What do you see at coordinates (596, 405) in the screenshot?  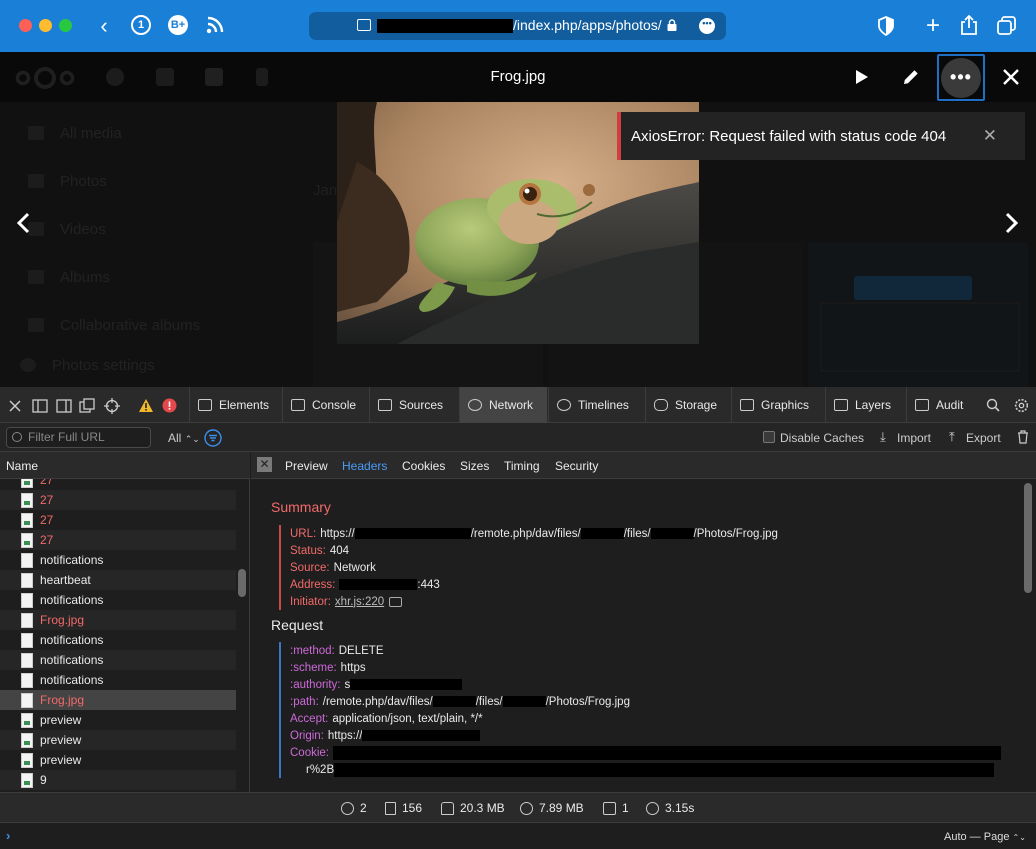 I see `tab-timelines: Timelines` at bounding box center [596, 405].